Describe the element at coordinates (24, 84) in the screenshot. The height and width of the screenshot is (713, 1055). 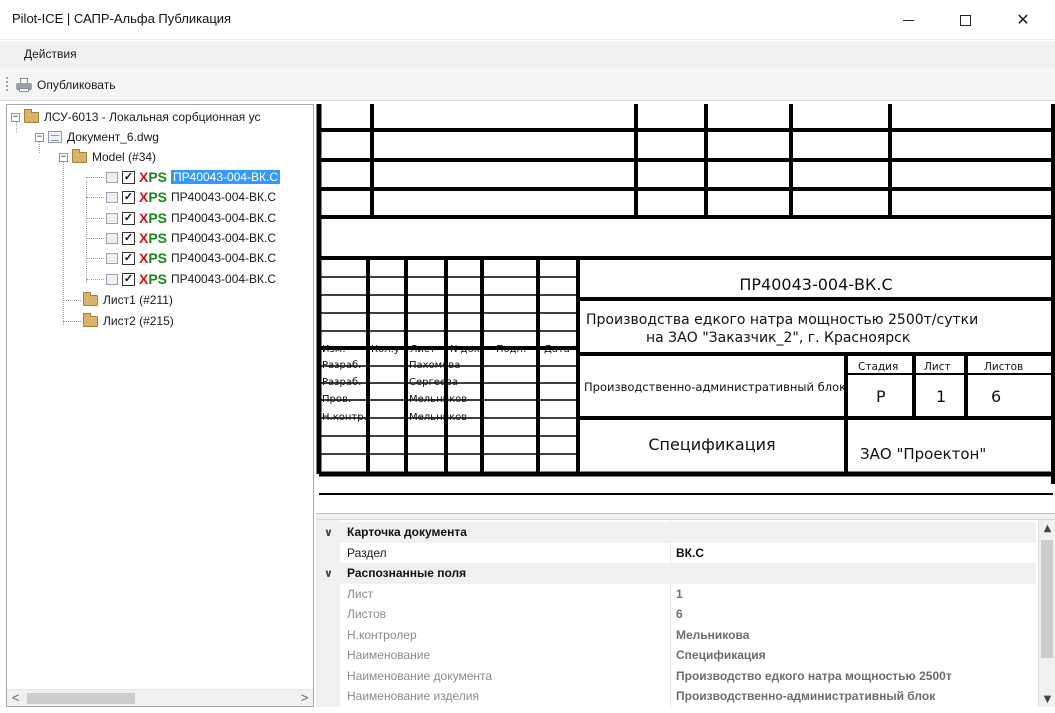
I see `printer-icon` at that location.